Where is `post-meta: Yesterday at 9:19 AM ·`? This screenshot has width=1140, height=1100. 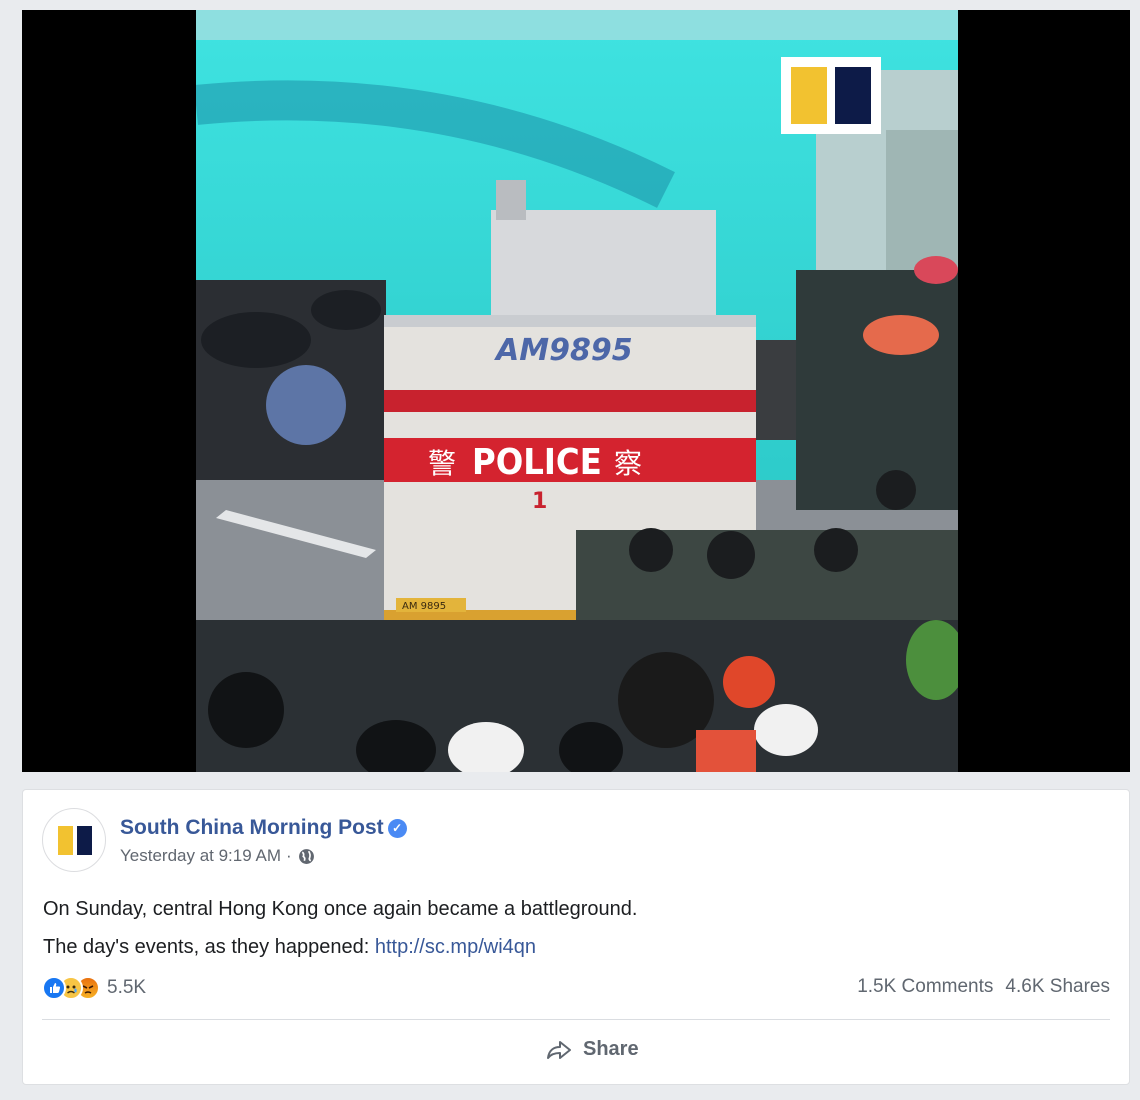 post-meta: Yesterday at 9:19 AM · is located at coordinates (217, 856).